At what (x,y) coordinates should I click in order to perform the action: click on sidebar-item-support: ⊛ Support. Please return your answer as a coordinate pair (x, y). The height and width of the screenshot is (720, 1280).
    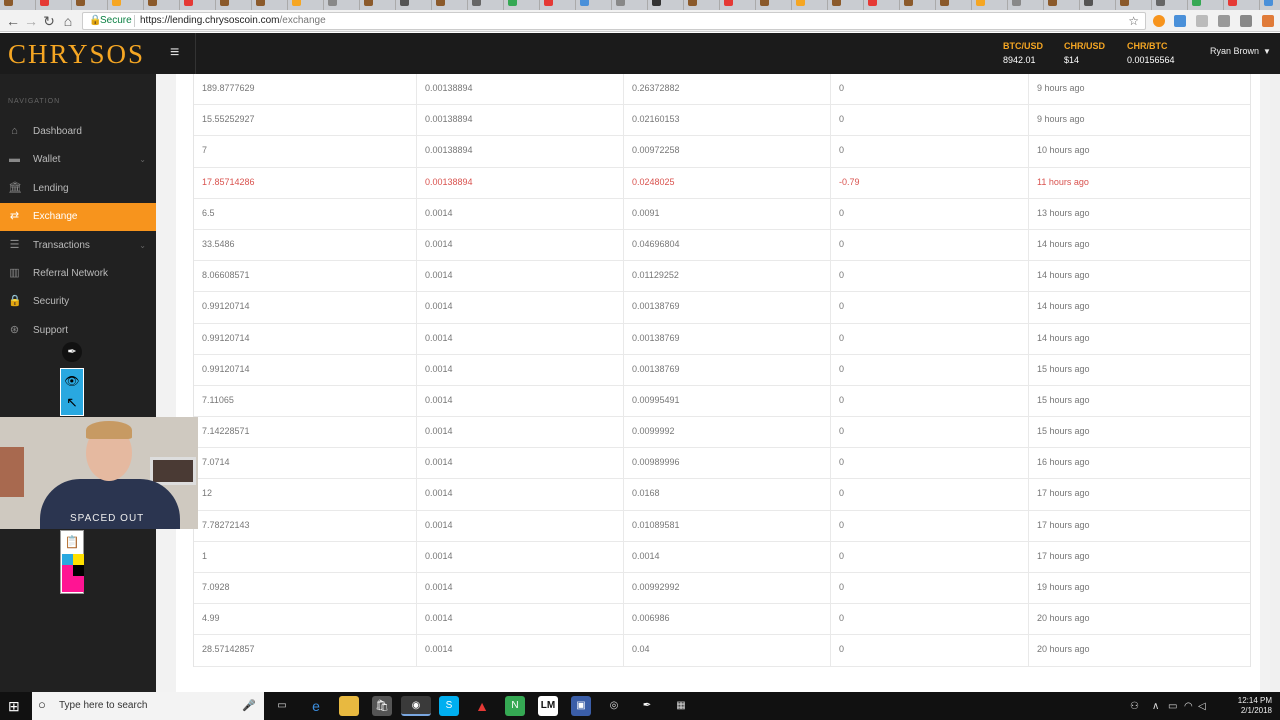
    Looking at the image, I should click on (78, 331).